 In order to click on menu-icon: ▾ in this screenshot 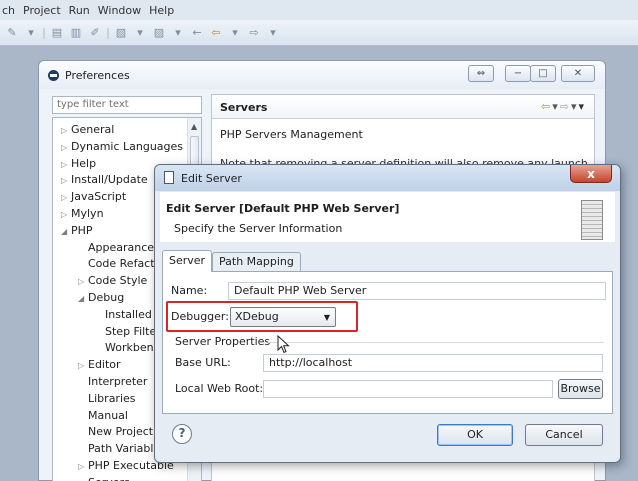, I will do `click(582, 106)`.